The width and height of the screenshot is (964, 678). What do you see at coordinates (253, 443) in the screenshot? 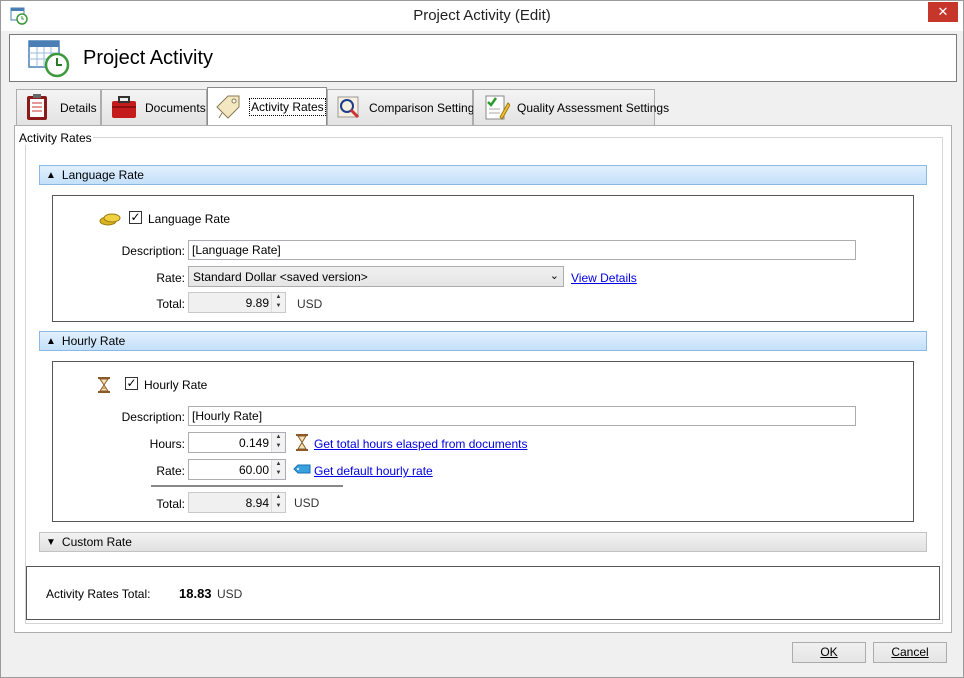
I see `spinner-value: 0.149` at bounding box center [253, 443].